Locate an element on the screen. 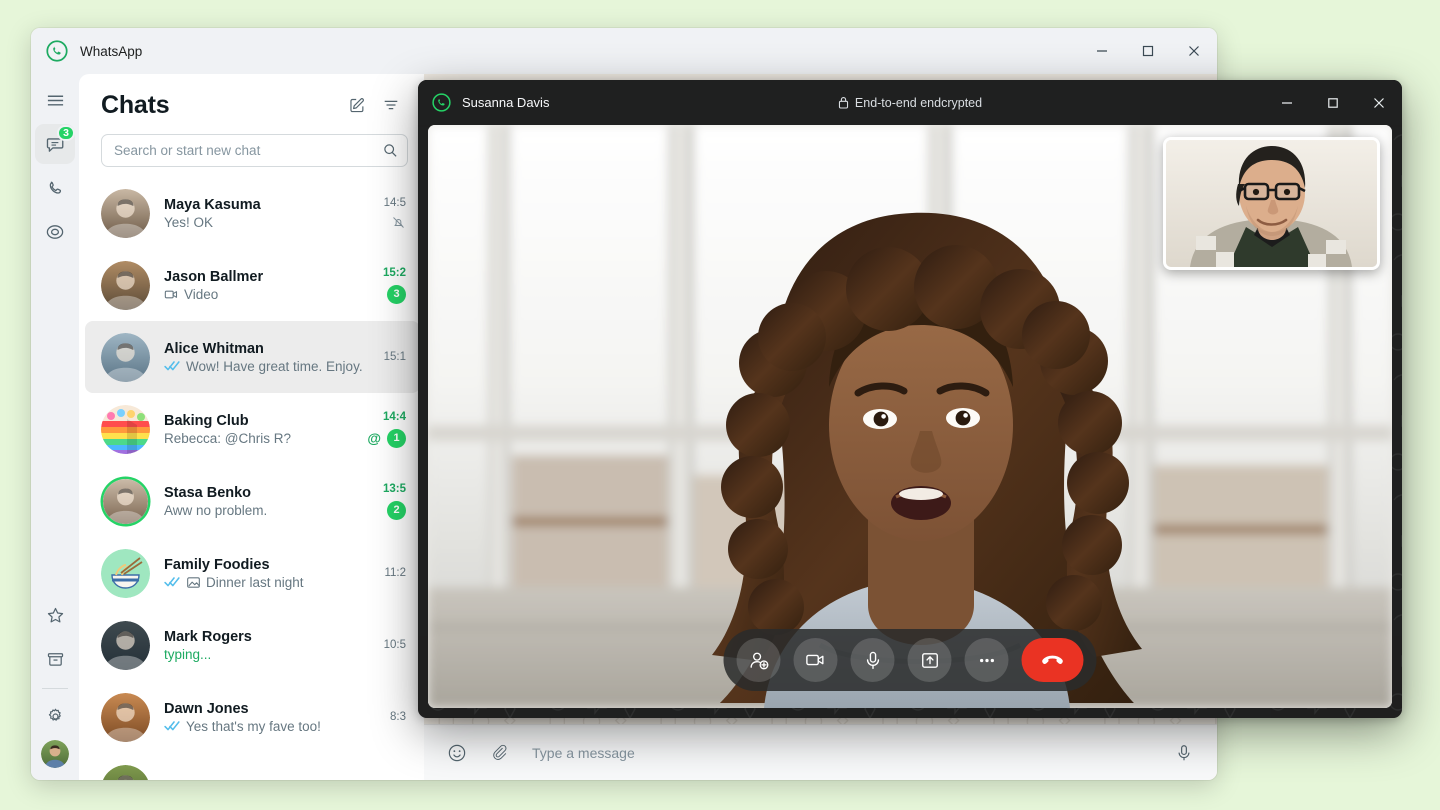 The width and height of the screenshot is (1440, 810). sidebar-item-calls is located at coordinates (55, 188).